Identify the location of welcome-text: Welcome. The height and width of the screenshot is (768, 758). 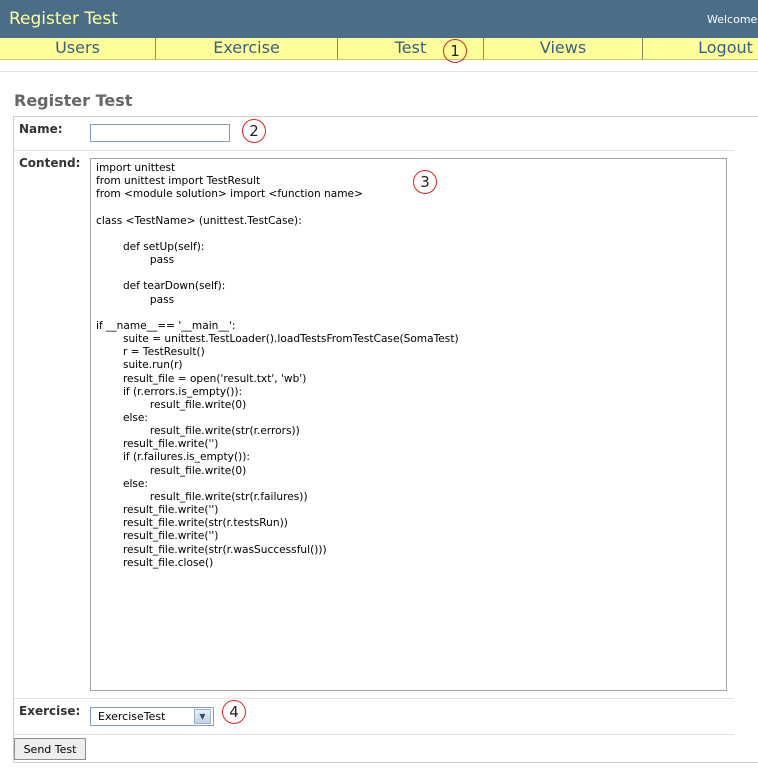
(732, 19).